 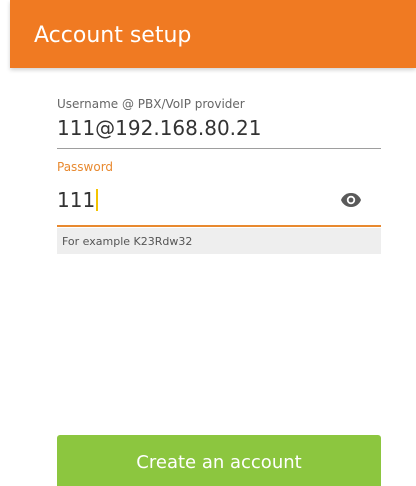 I want to click on password-underline, so click(x=219, y=226).